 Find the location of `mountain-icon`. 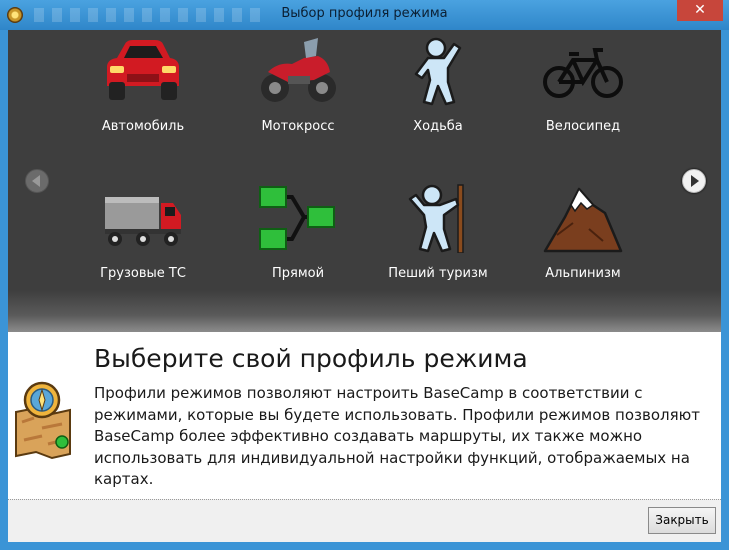

mountain-icon is located at coordinates (583, 220).